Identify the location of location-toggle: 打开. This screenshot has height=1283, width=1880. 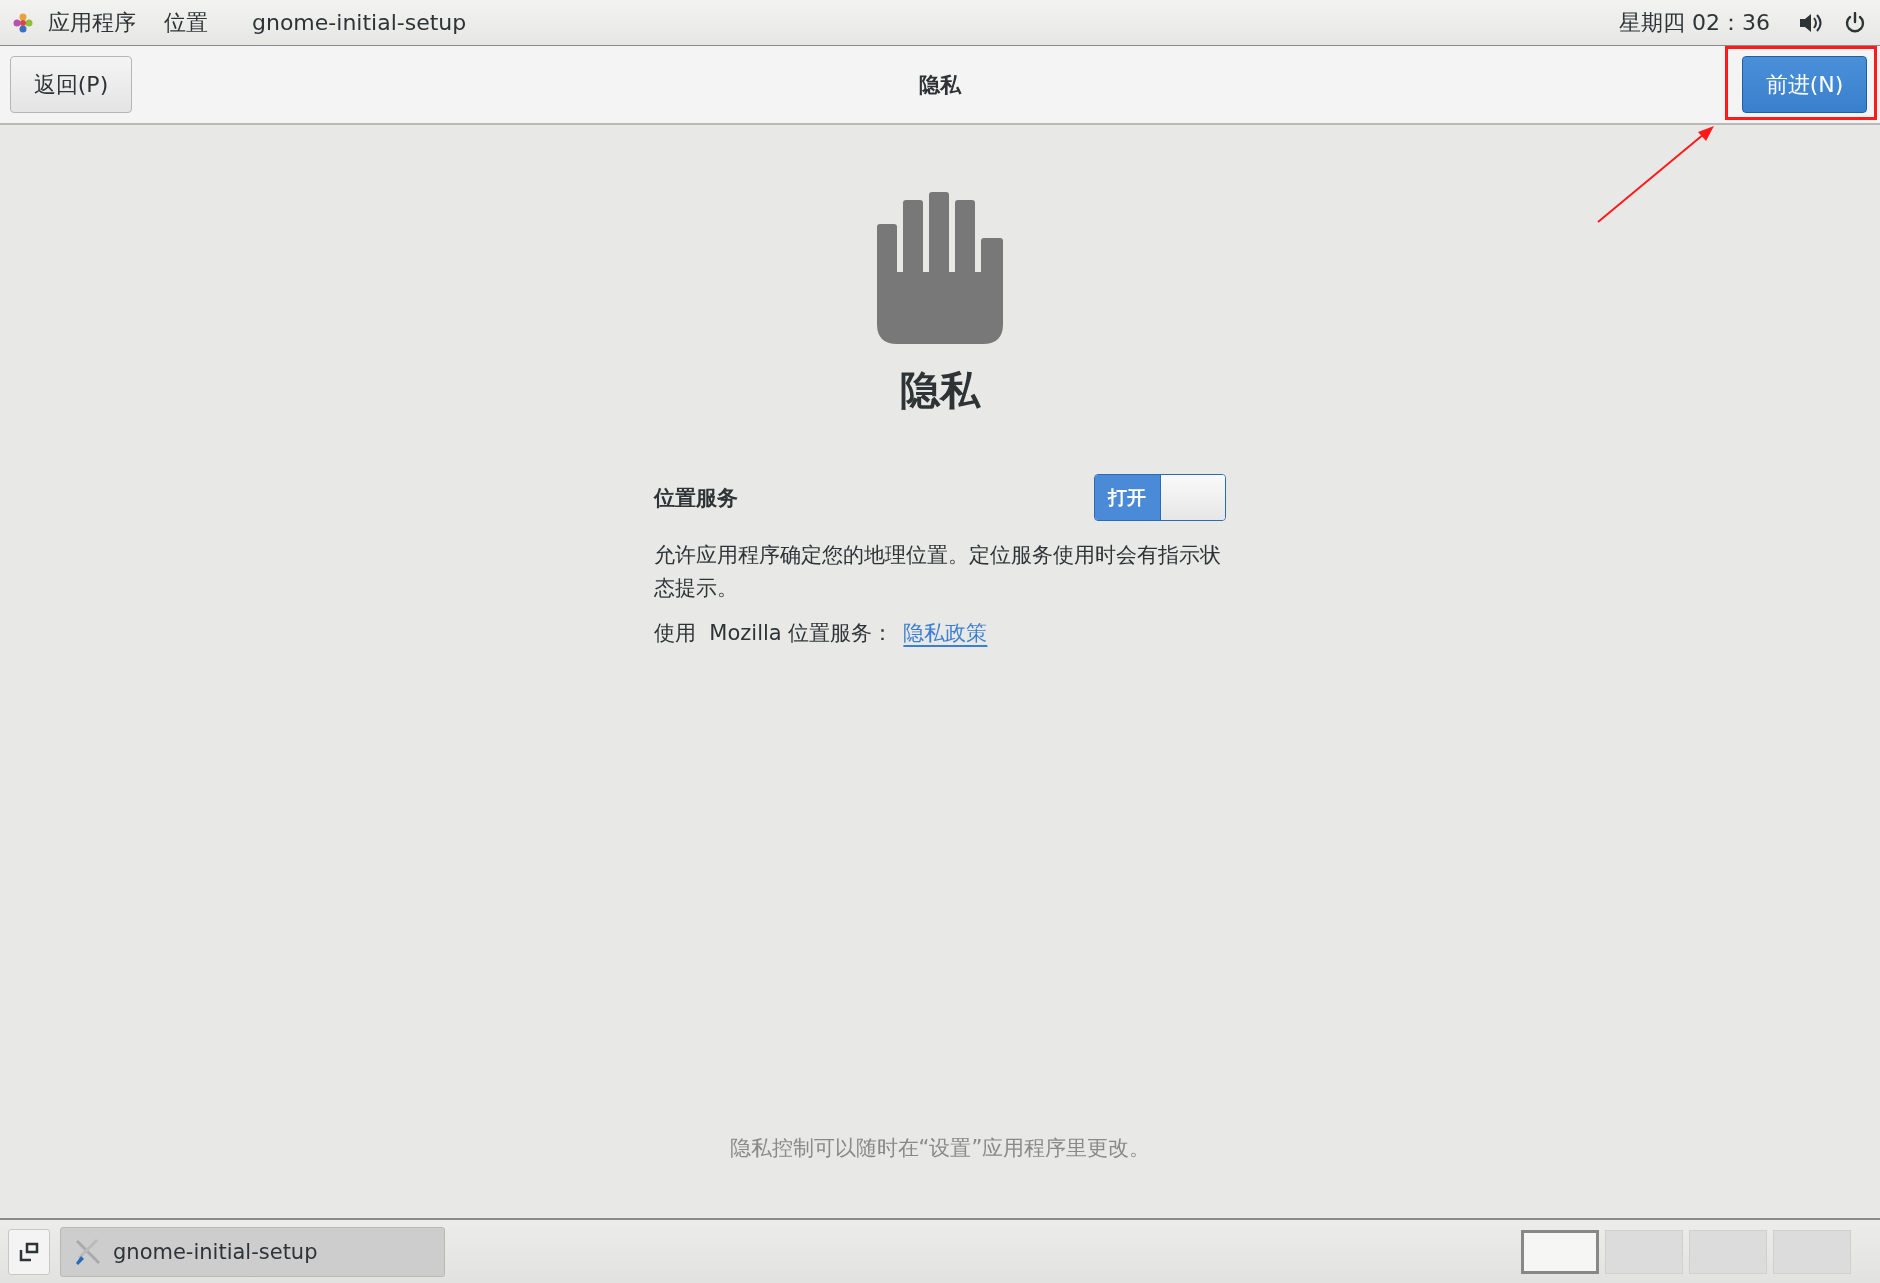
(1160, 497).